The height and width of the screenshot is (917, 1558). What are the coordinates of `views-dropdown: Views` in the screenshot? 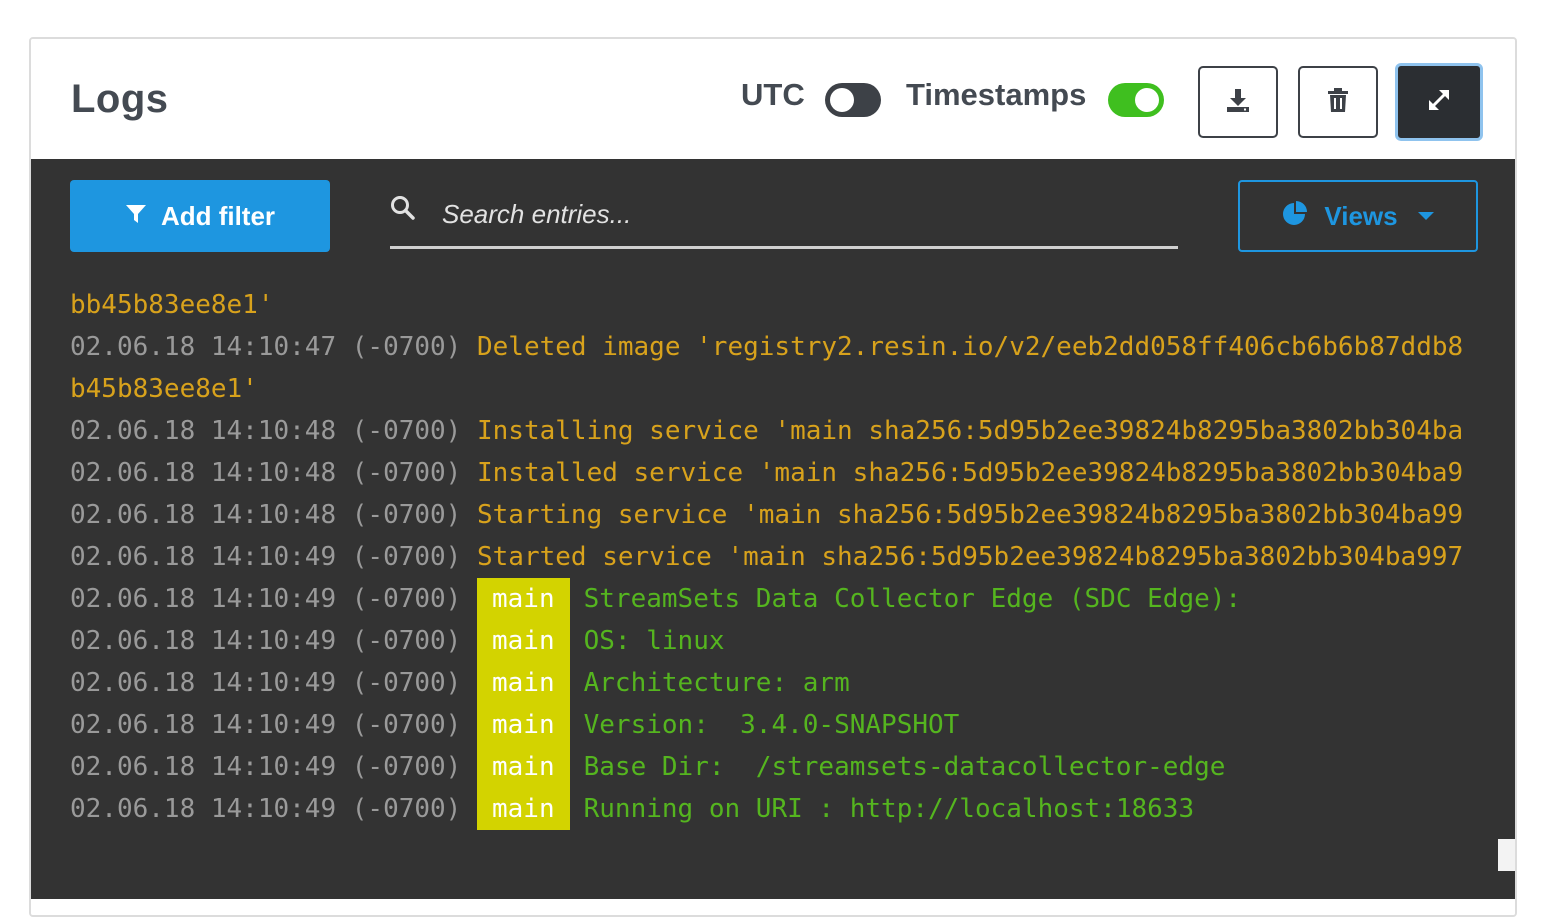 It's located at (1358, 216).